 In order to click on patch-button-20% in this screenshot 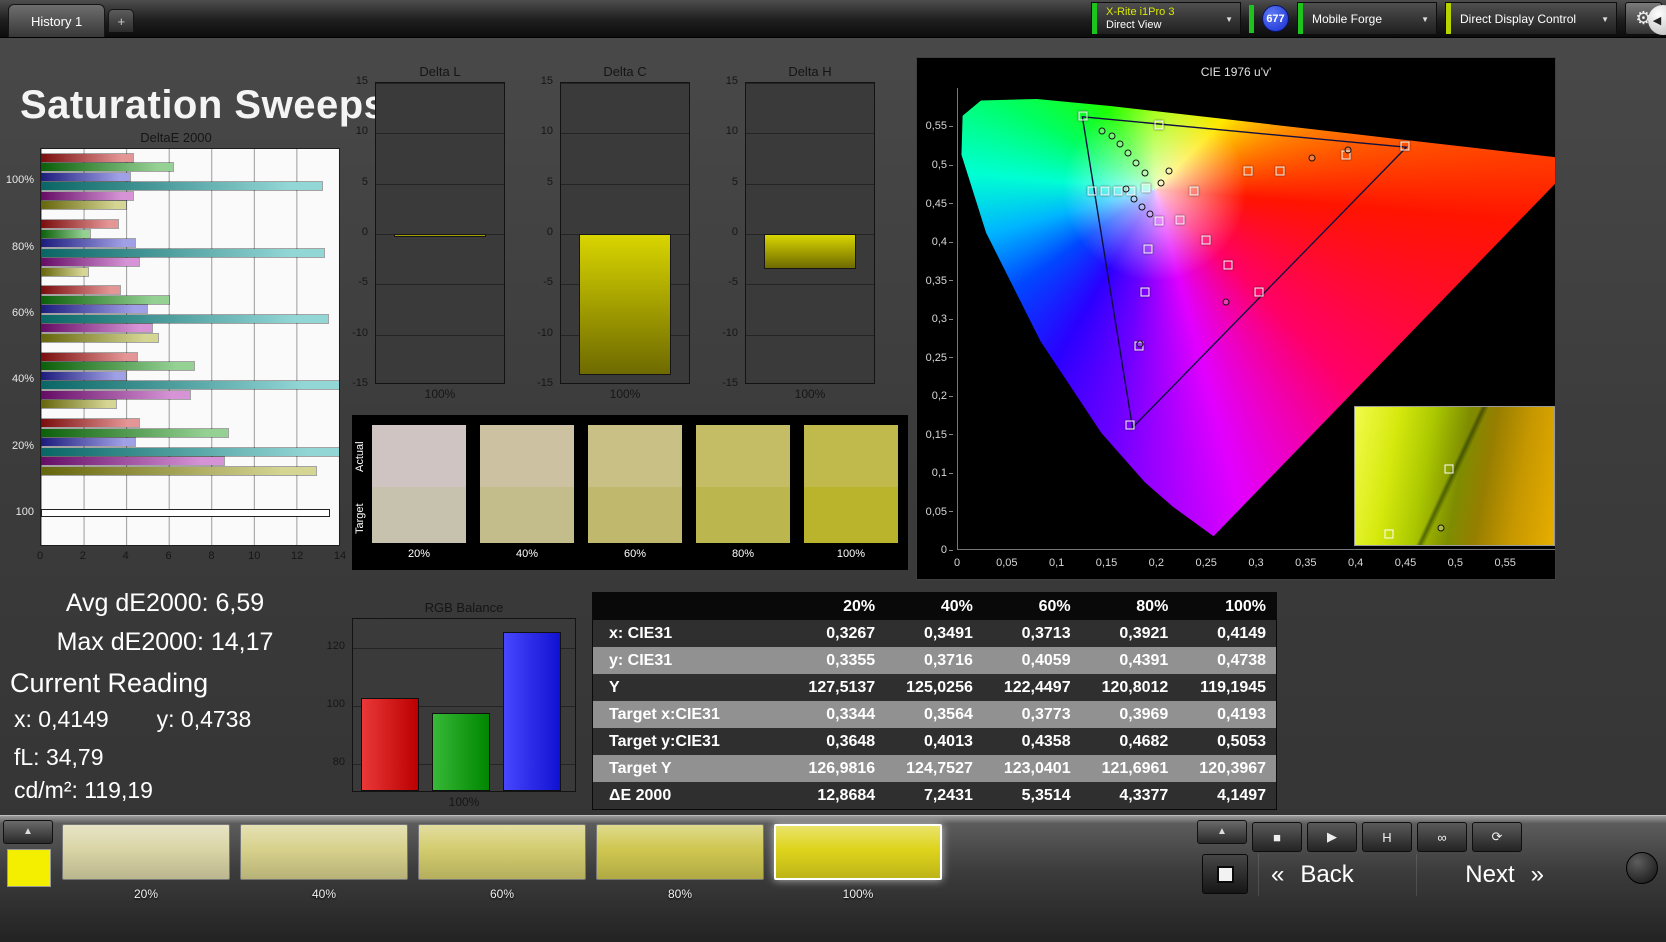, I will do `click(146, 852)`.